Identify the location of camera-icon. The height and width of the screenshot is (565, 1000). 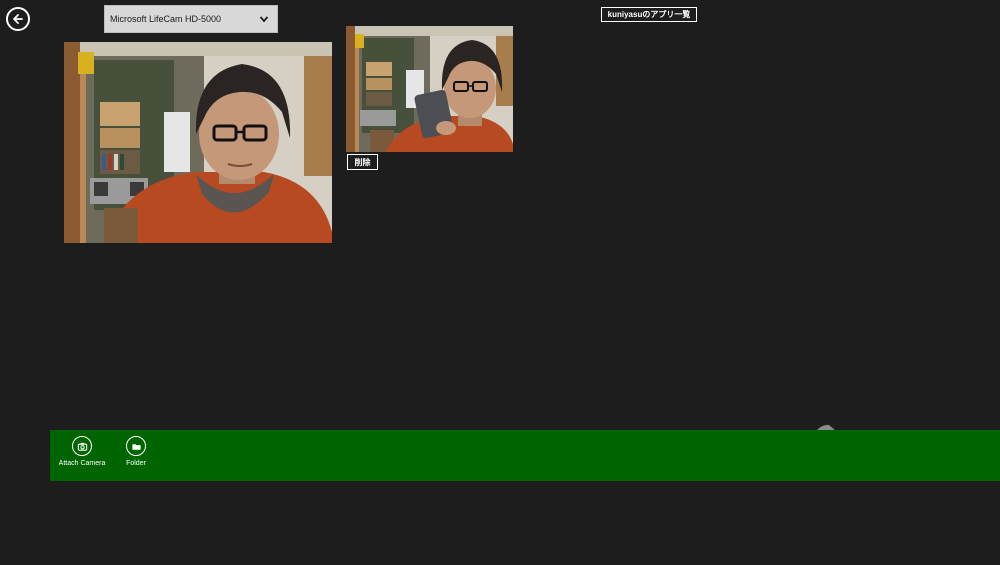
(82, 446).